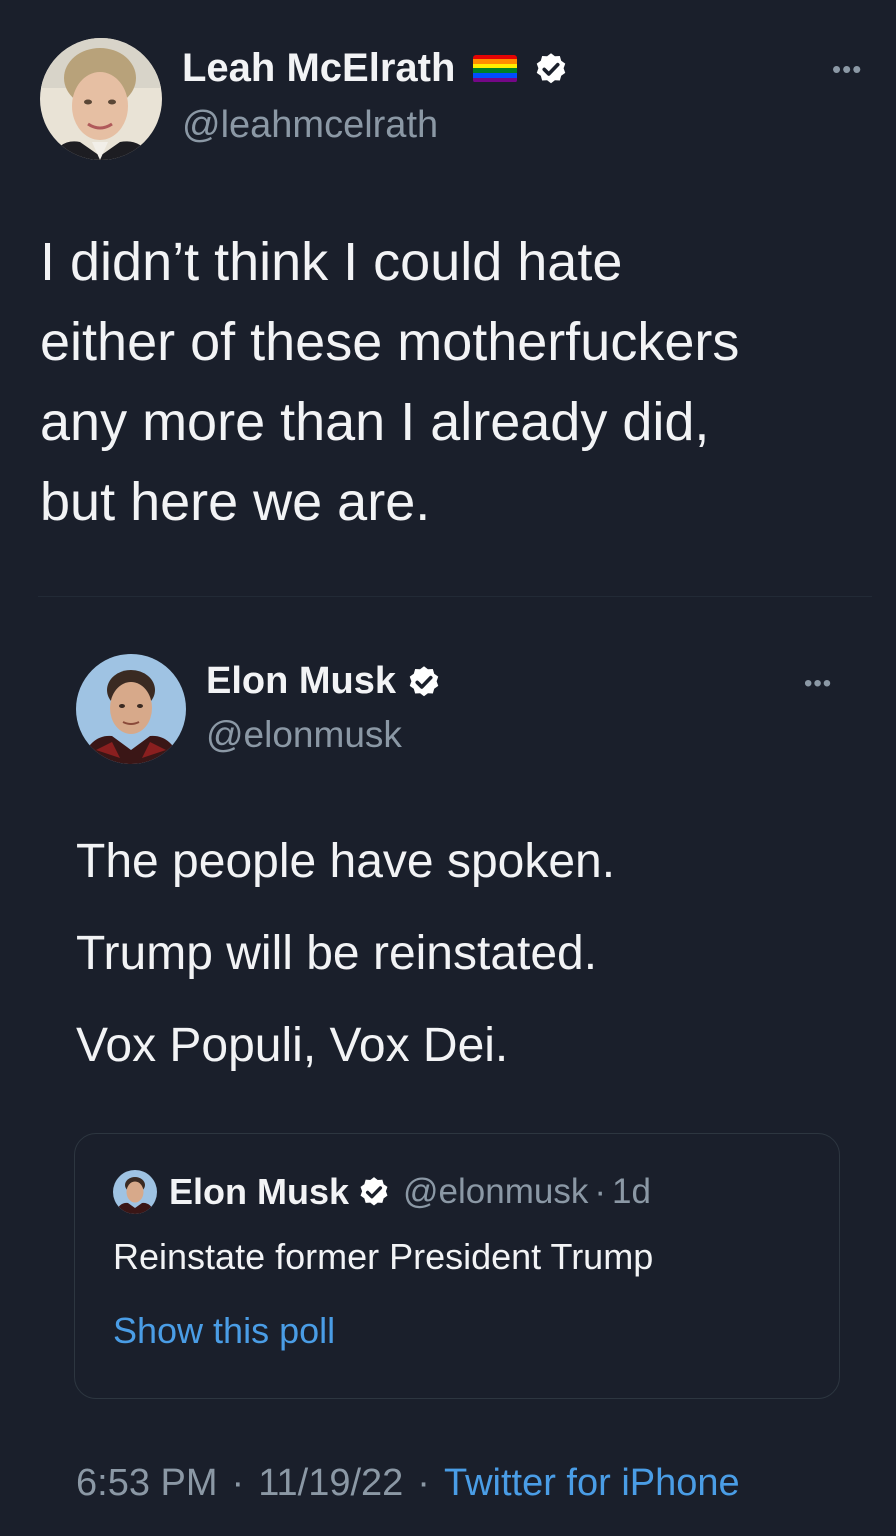 This screenshot has height=1536, width=896. I want to click on nested-author-handle: @elonmusk, so click(496, 1191).